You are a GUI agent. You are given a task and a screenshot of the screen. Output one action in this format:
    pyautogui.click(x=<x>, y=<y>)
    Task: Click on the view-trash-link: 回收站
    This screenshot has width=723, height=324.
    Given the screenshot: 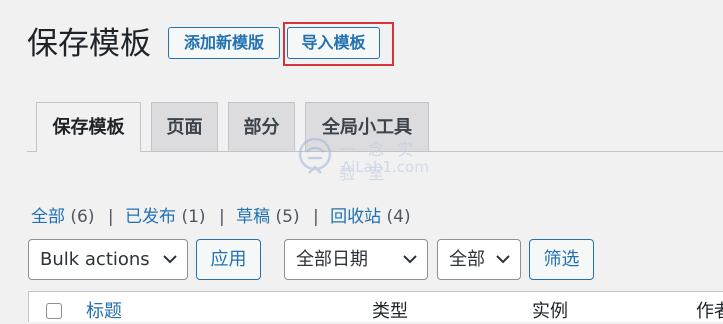 What is the action you would take?
    pyautogui.click(x=355, y=217)
    